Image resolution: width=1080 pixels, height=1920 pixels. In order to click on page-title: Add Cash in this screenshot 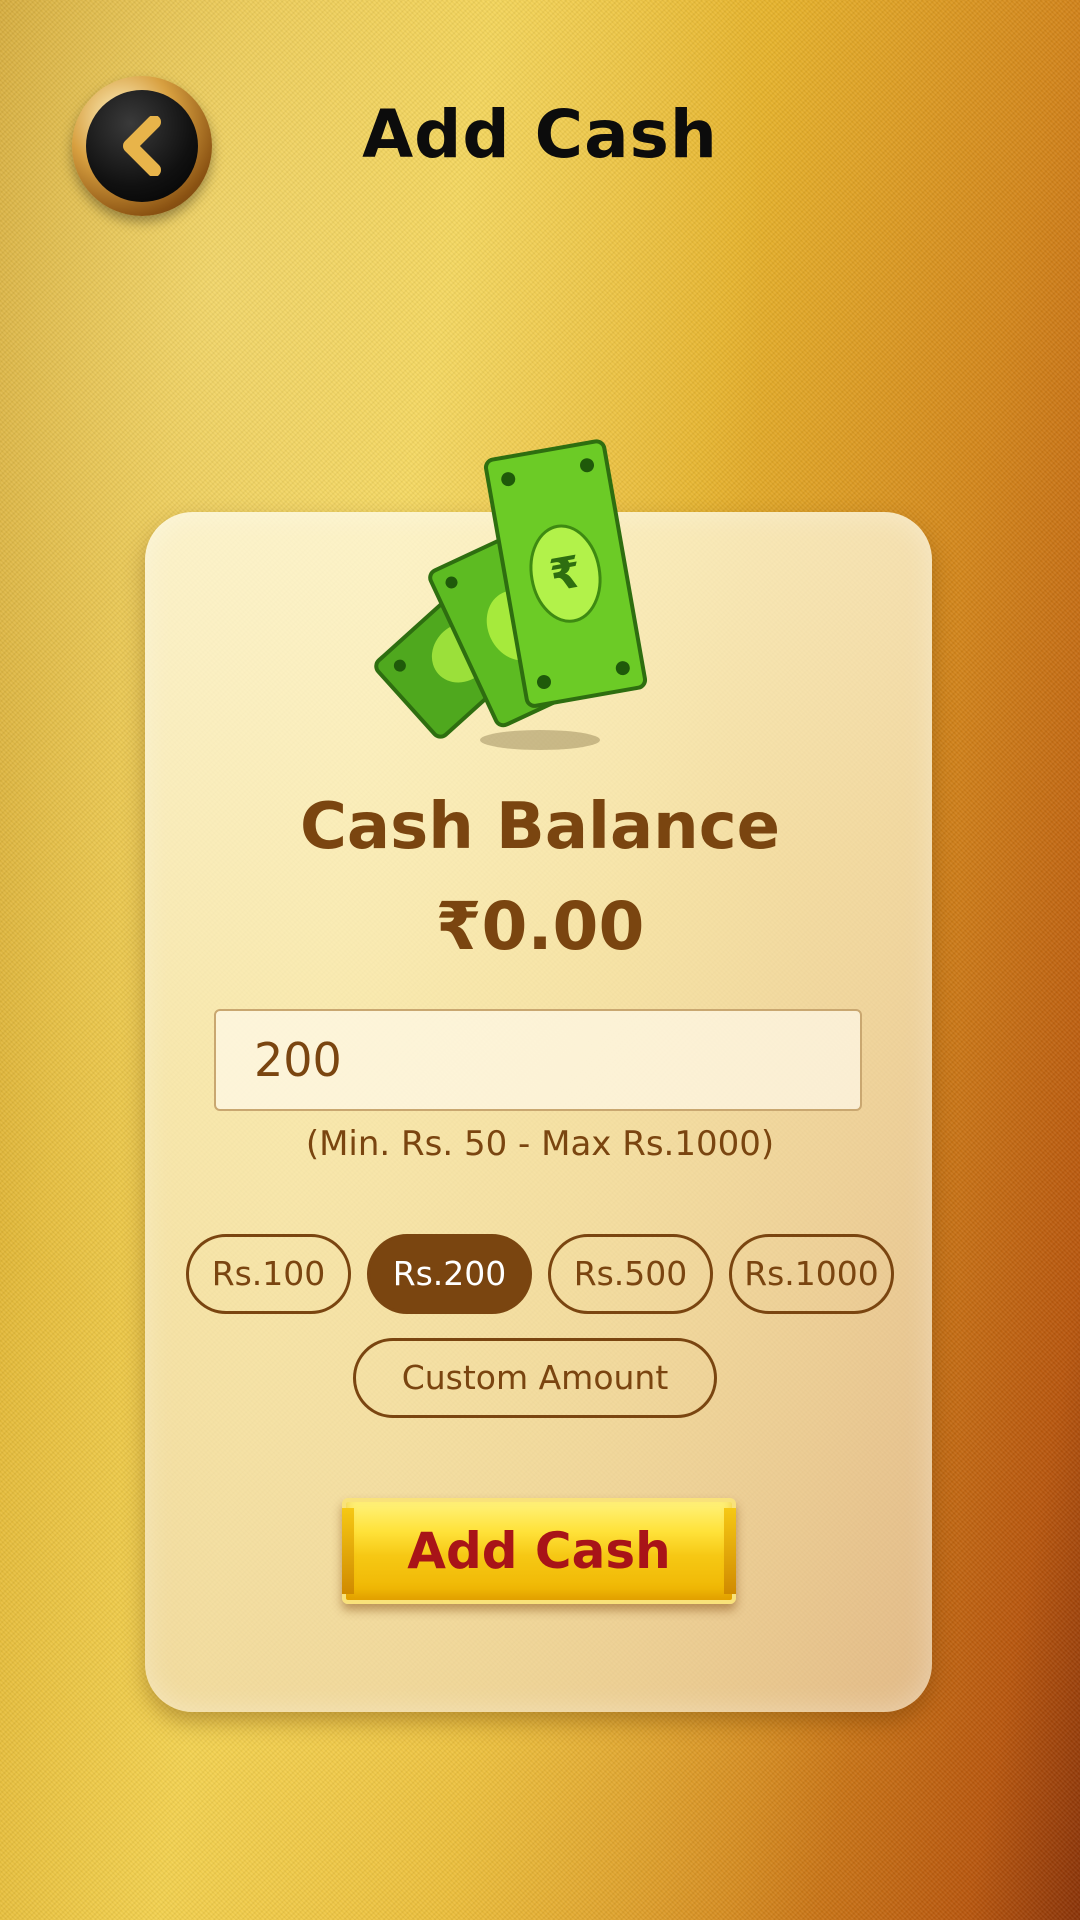, I will do `click(540, 134)`.